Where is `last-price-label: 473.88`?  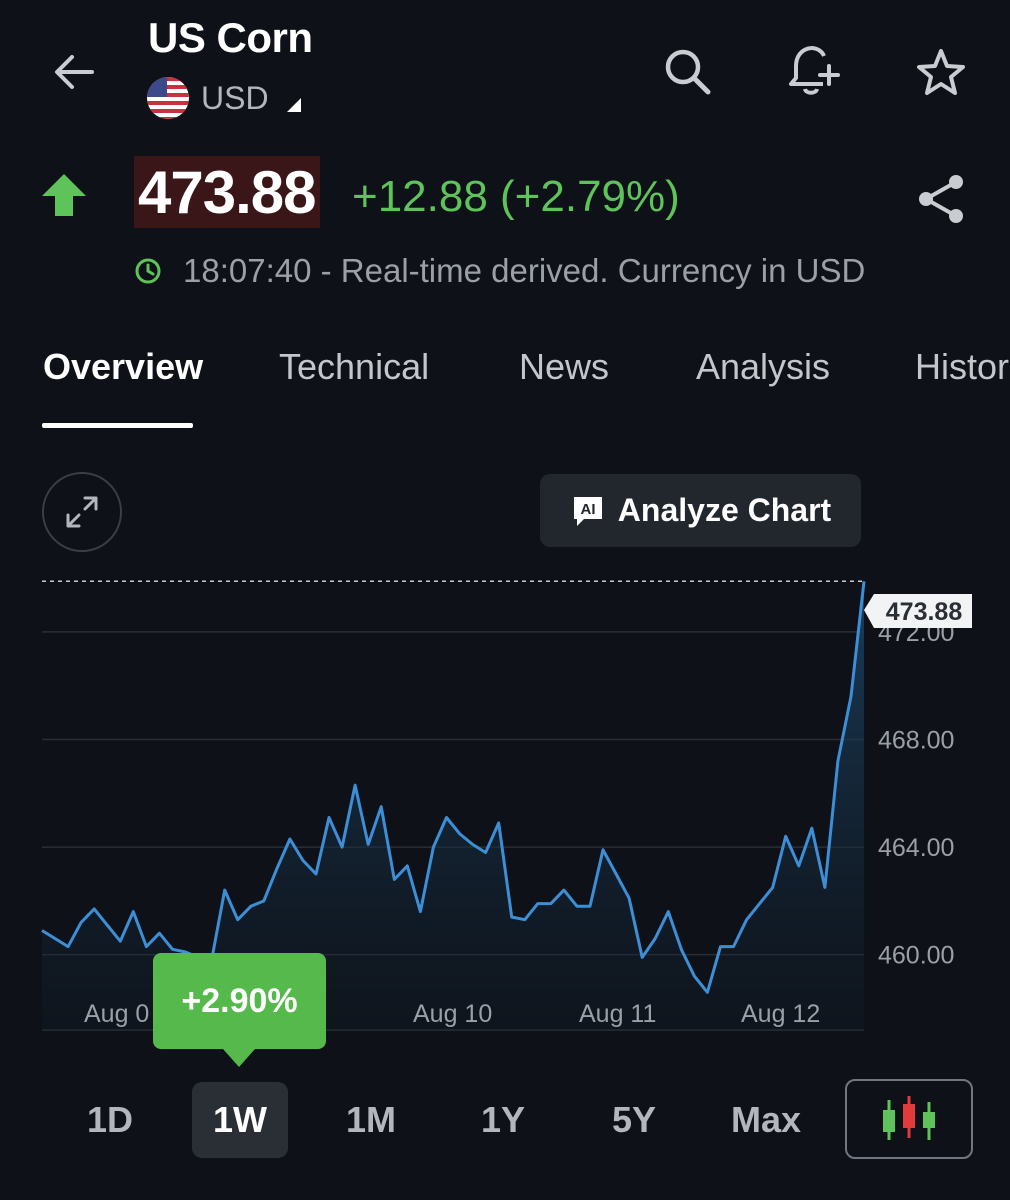 last-price-label: 473.88 is located at coordinates (924, 612).